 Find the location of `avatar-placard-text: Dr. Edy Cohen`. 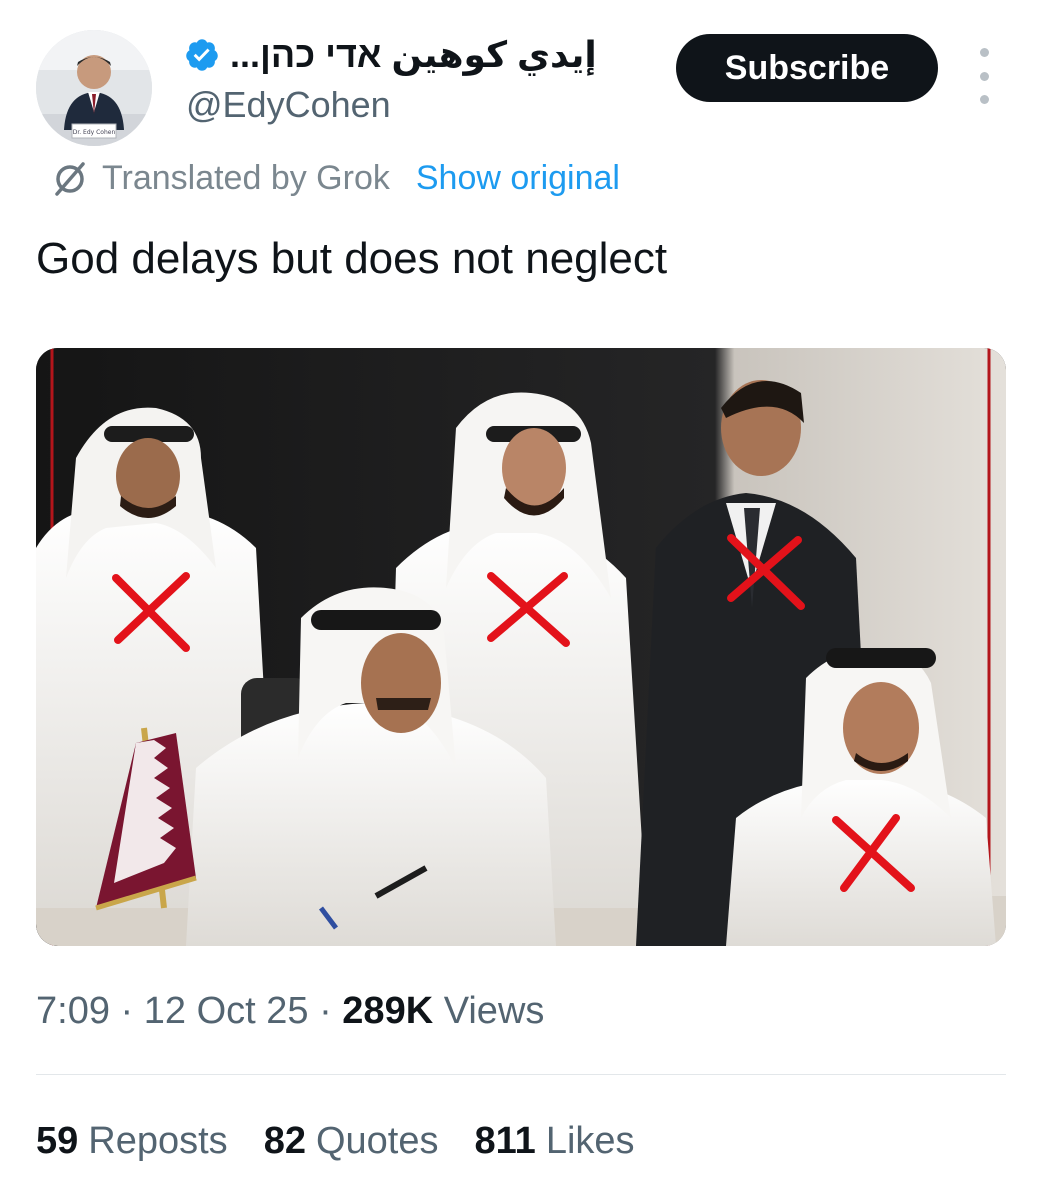

avatar-placard-text: Dr. Edy Cohen is located at coordinates (94, 132).